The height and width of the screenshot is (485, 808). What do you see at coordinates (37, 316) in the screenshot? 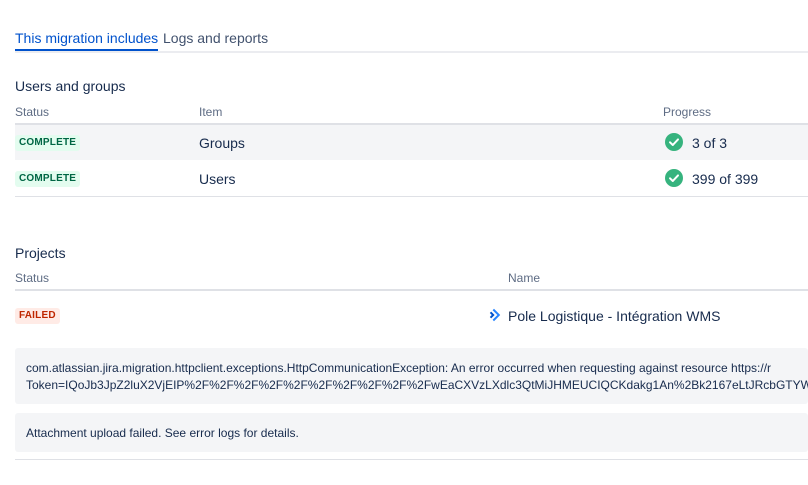
I see `status-badge: FAILED` at bounding box center [37, 316].